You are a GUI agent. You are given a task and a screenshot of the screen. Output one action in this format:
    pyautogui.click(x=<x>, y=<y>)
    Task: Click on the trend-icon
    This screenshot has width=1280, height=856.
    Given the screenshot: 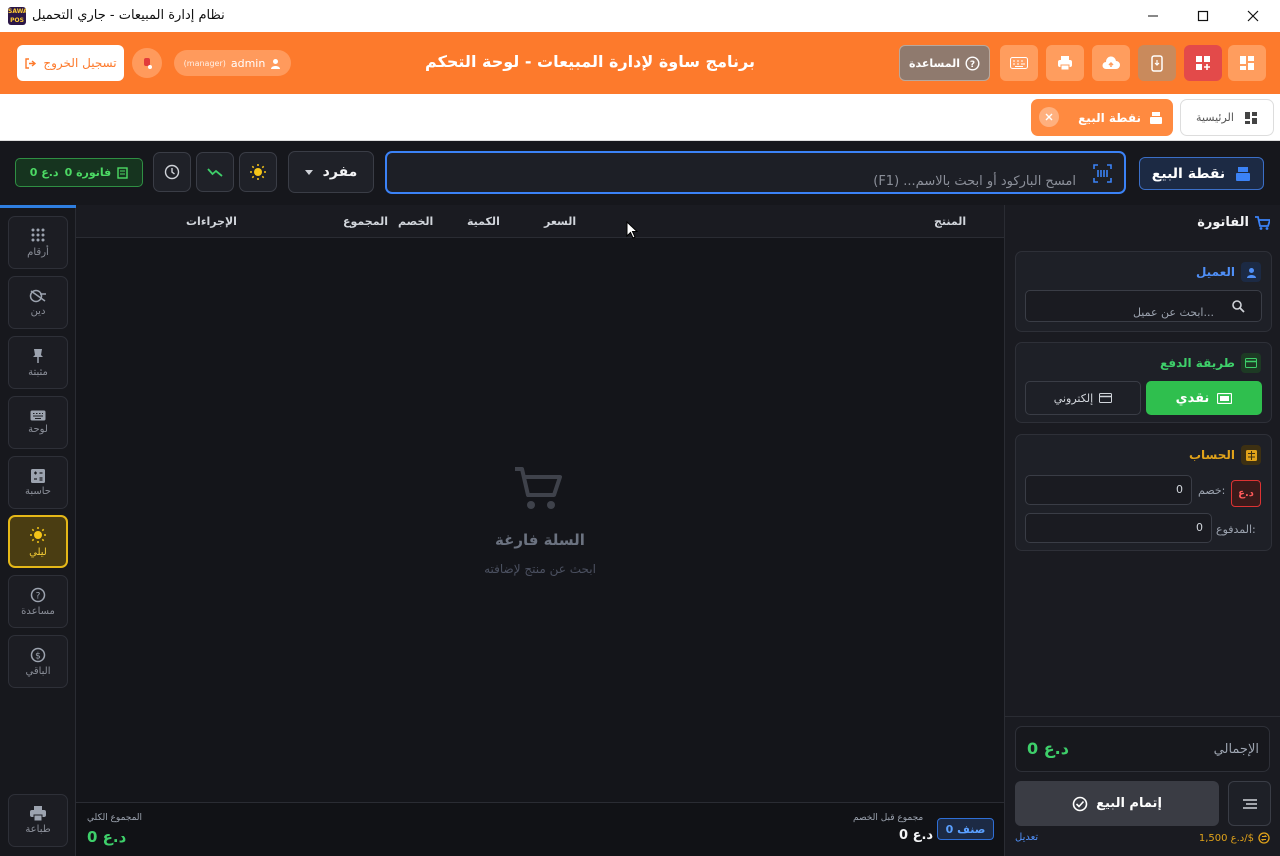 What is the action you would take?
    pyautogui.click(x=215, y=172)
    